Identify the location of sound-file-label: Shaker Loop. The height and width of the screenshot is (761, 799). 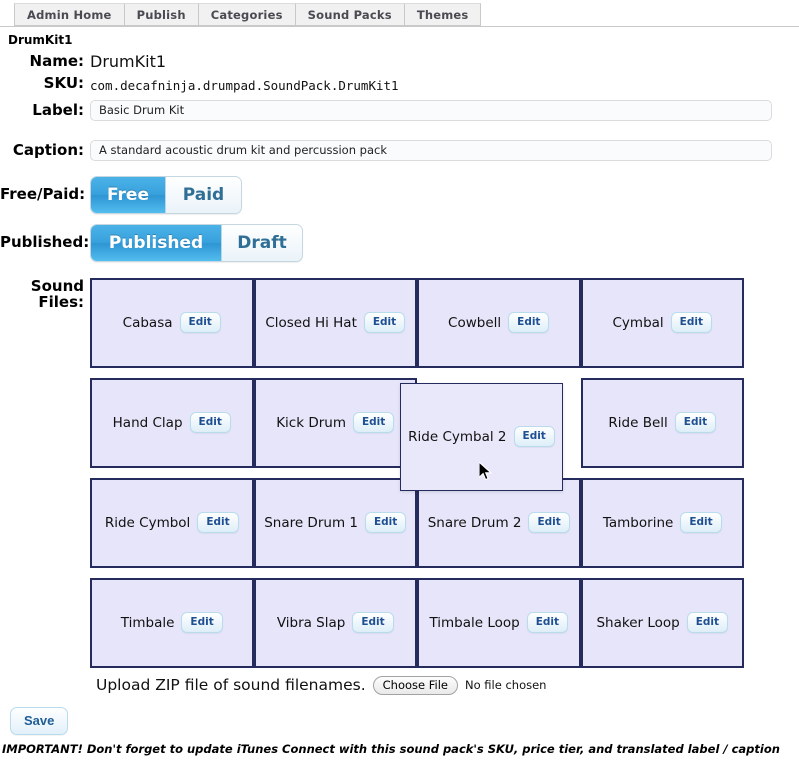
(638, 622).